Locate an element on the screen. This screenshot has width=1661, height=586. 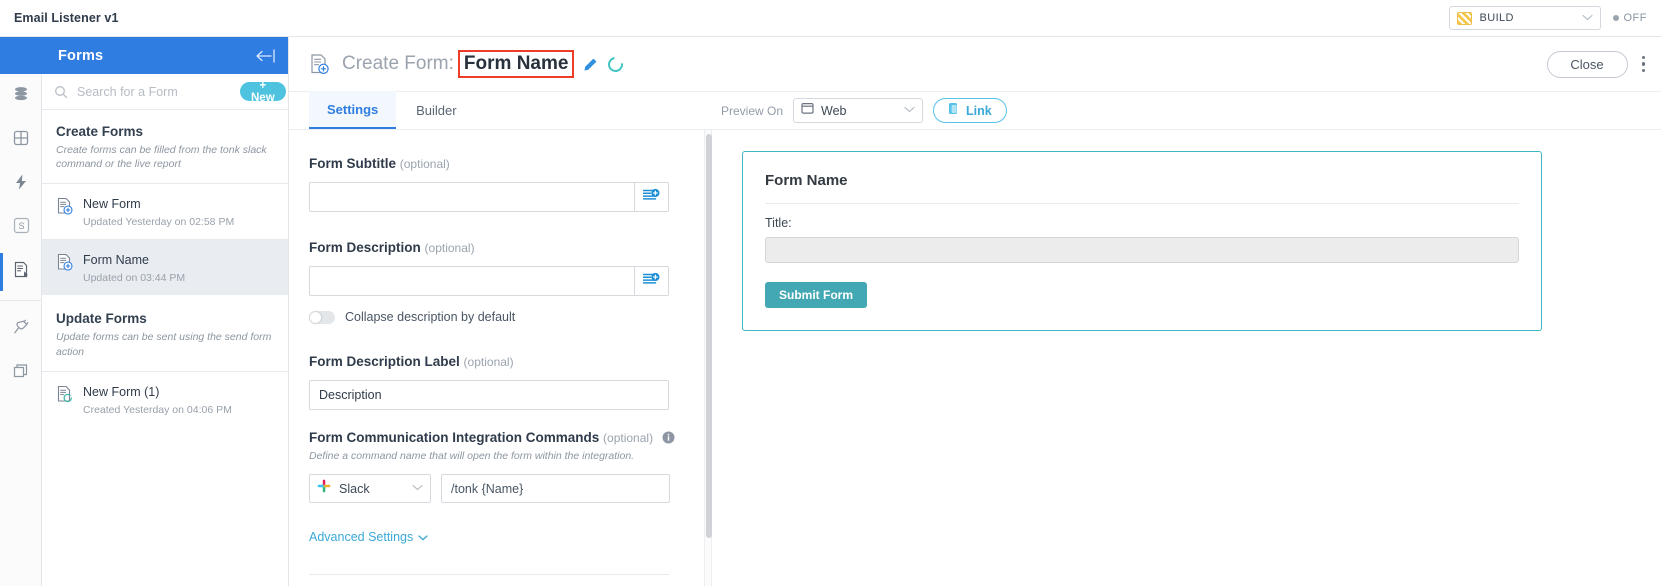
form-description-label-input is located at coordinates (489, 395).